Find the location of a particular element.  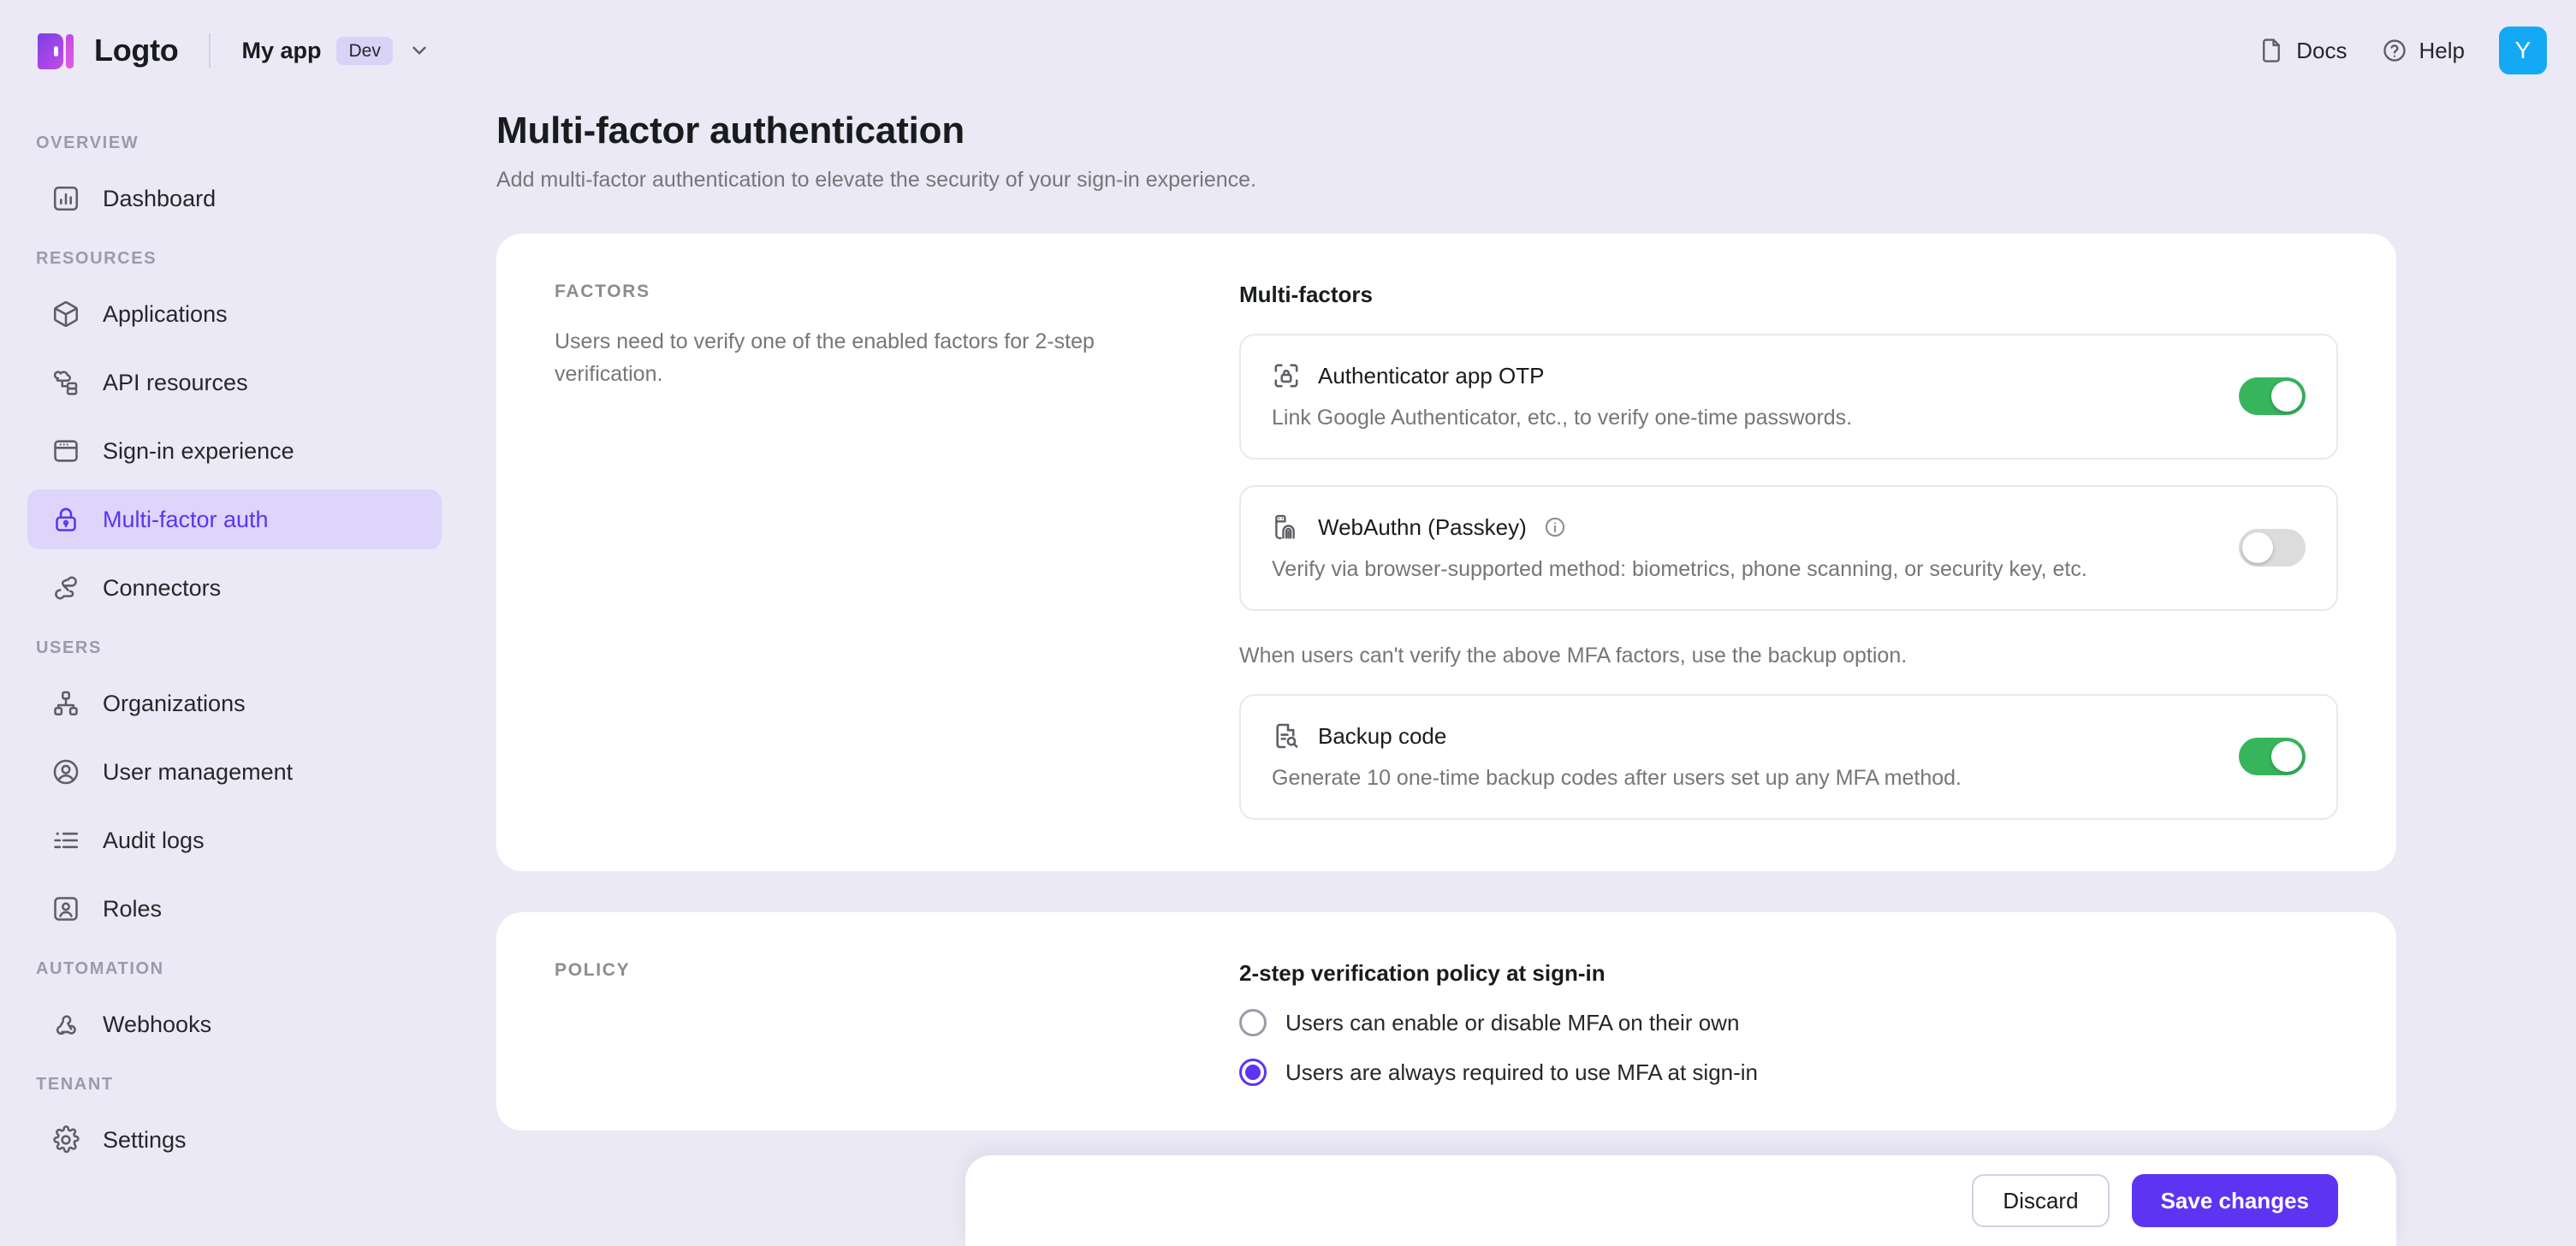

list-icon is located at coordinates (66, 840).